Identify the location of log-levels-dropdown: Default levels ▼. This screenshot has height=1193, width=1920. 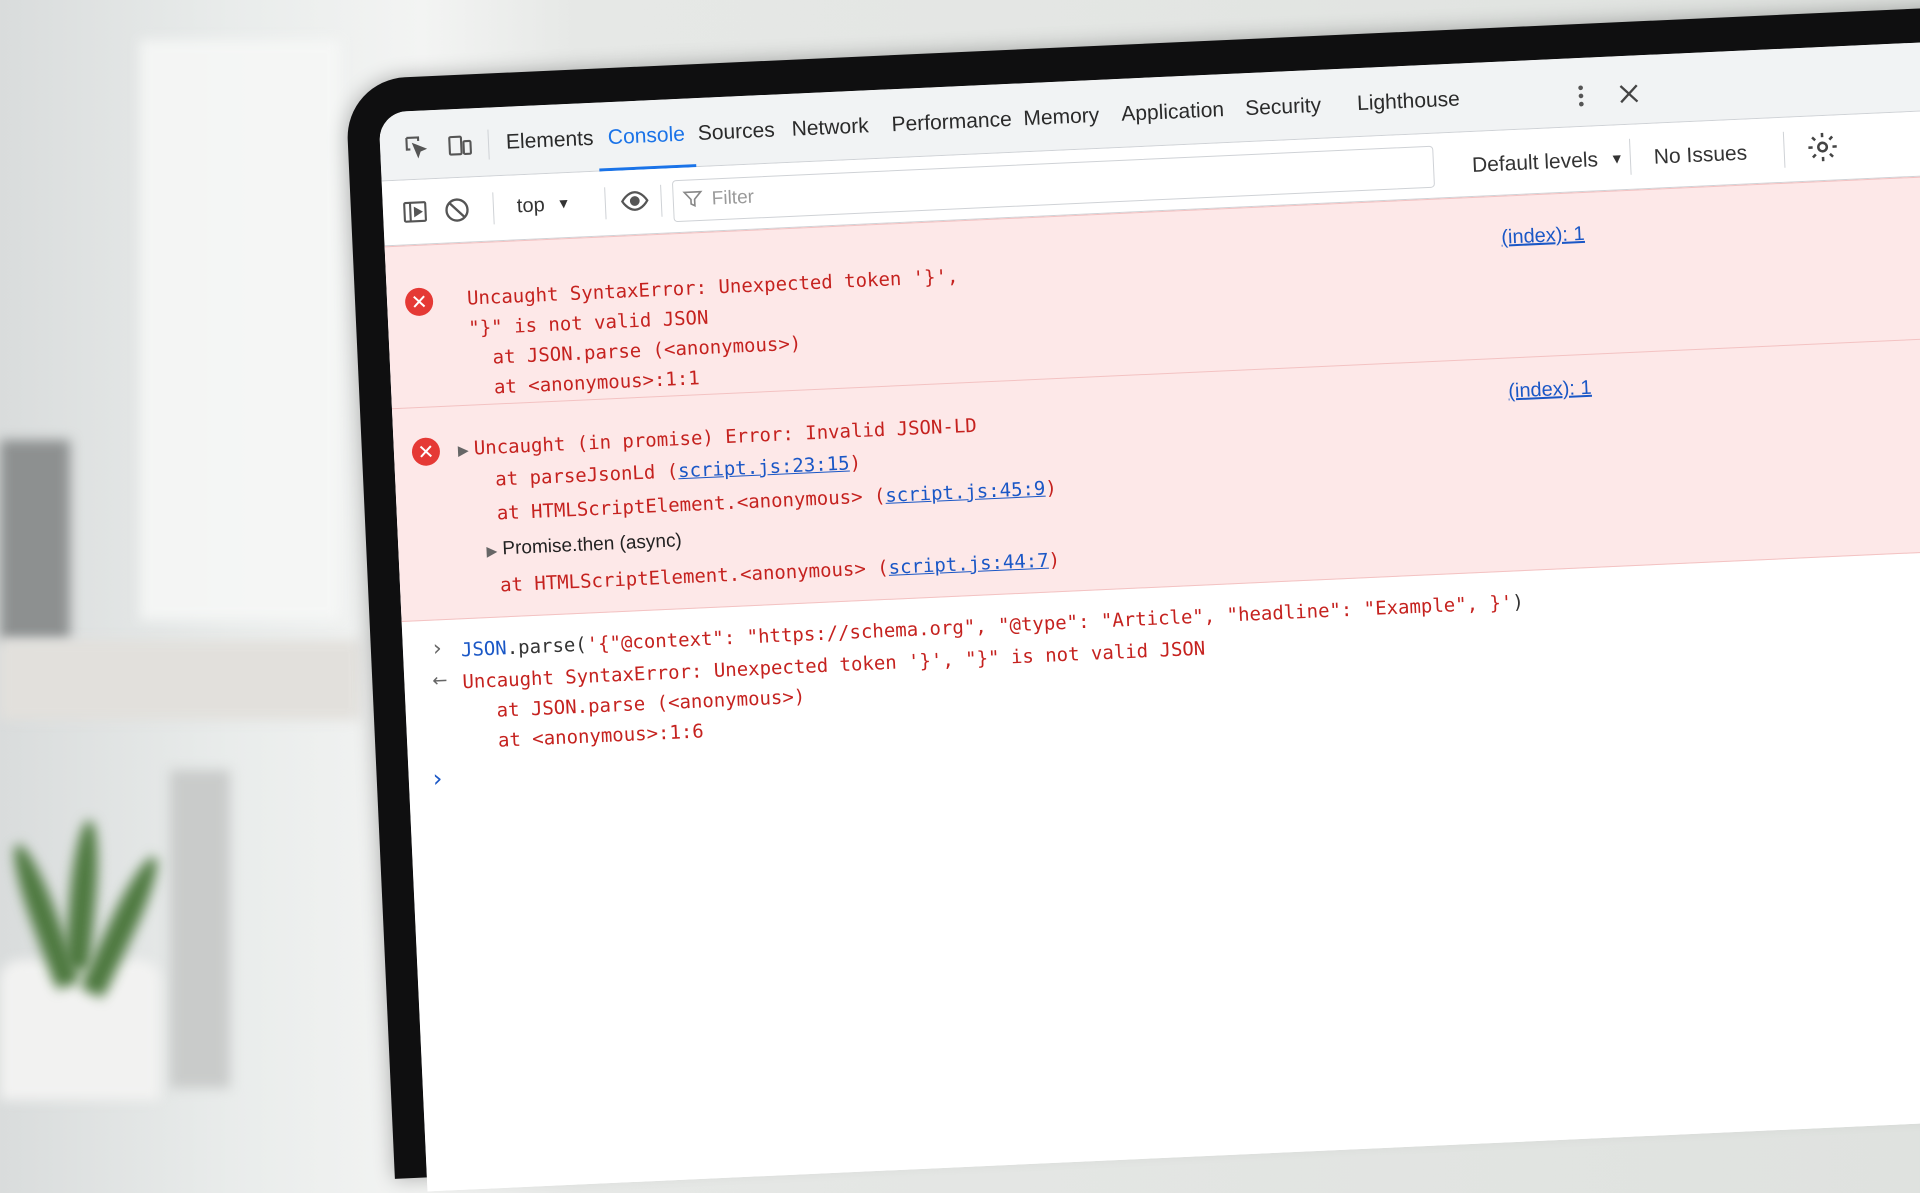
(1548, 162).